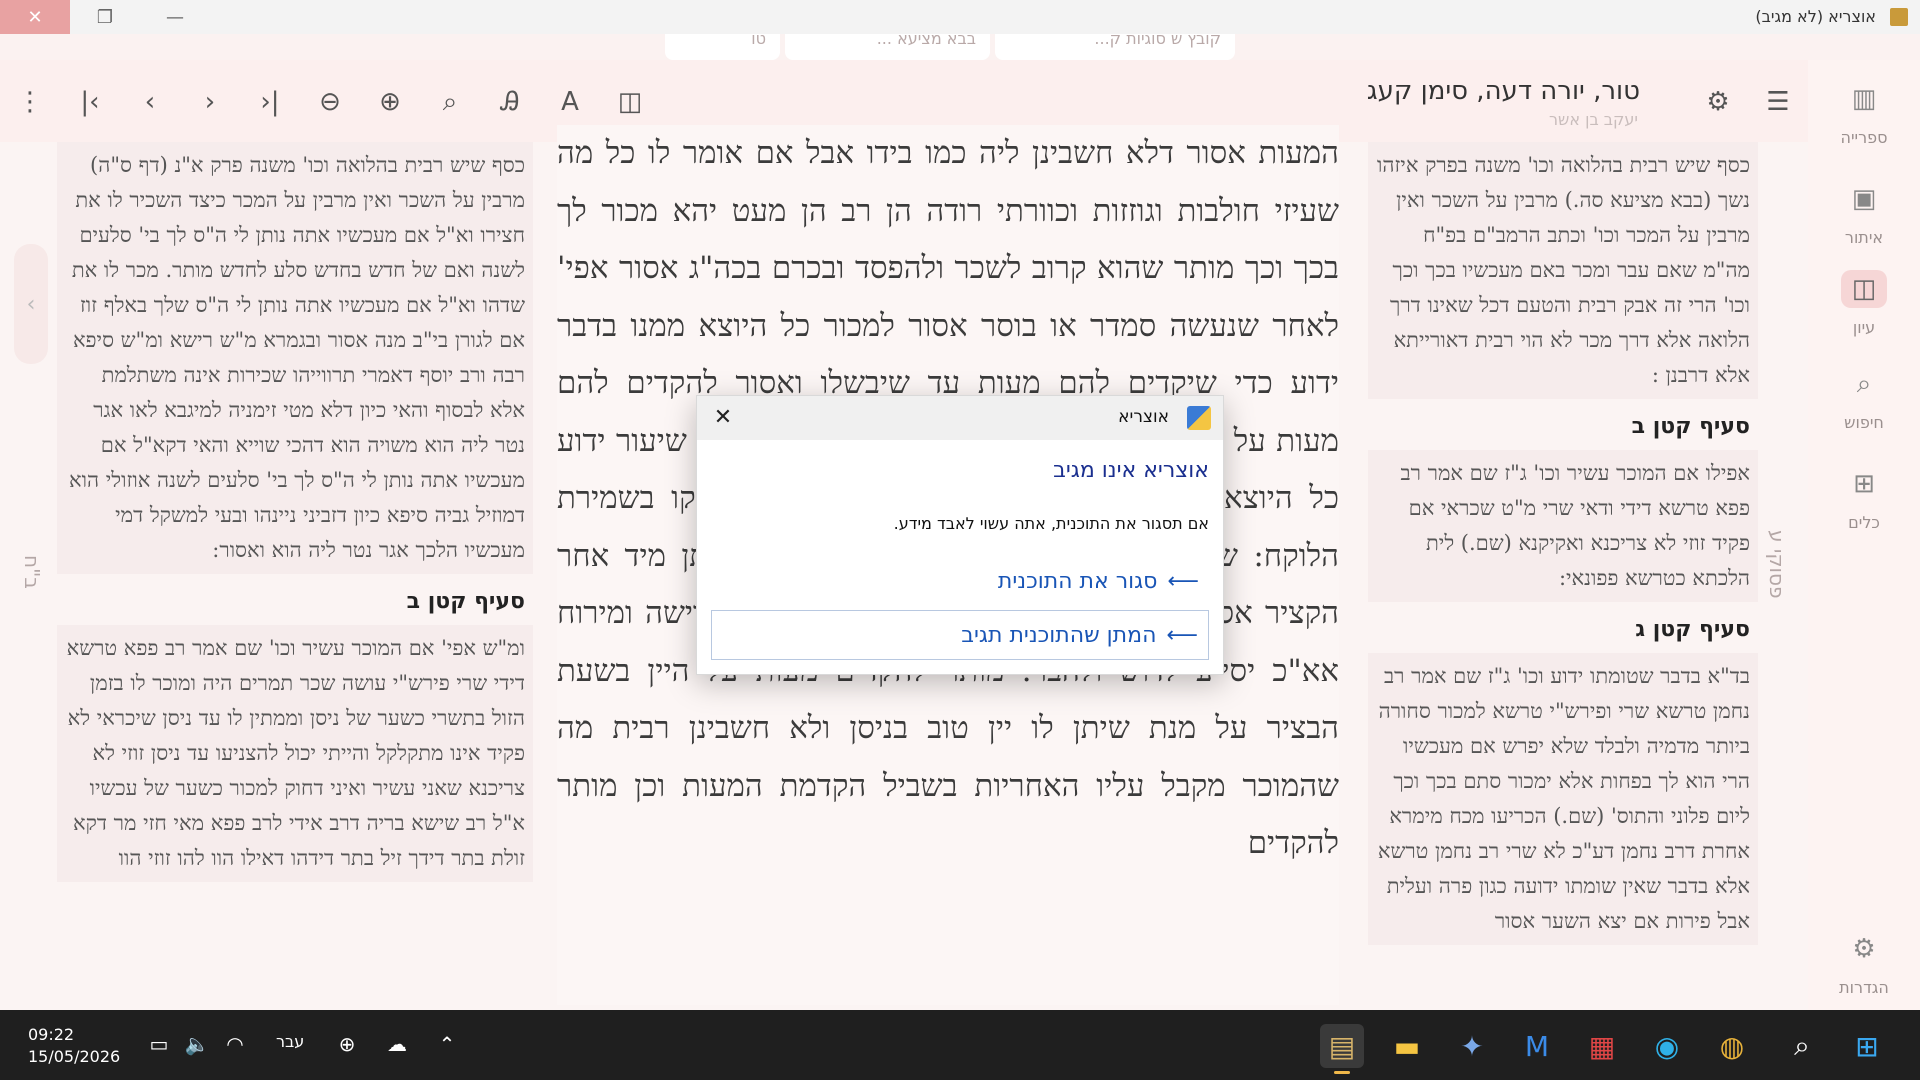 The width and height of the screenshot is (1920, 1080). I want to click on rail-search: ⌕ חיפוש, so click(1864, 398).